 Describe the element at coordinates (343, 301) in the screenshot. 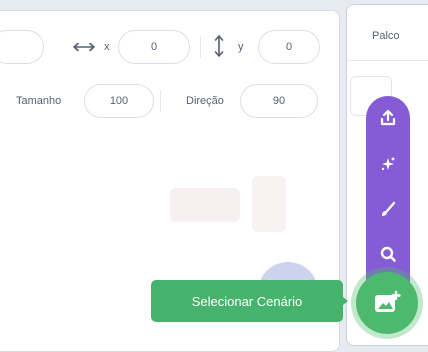

I see `tooltip-arrow` at that location.